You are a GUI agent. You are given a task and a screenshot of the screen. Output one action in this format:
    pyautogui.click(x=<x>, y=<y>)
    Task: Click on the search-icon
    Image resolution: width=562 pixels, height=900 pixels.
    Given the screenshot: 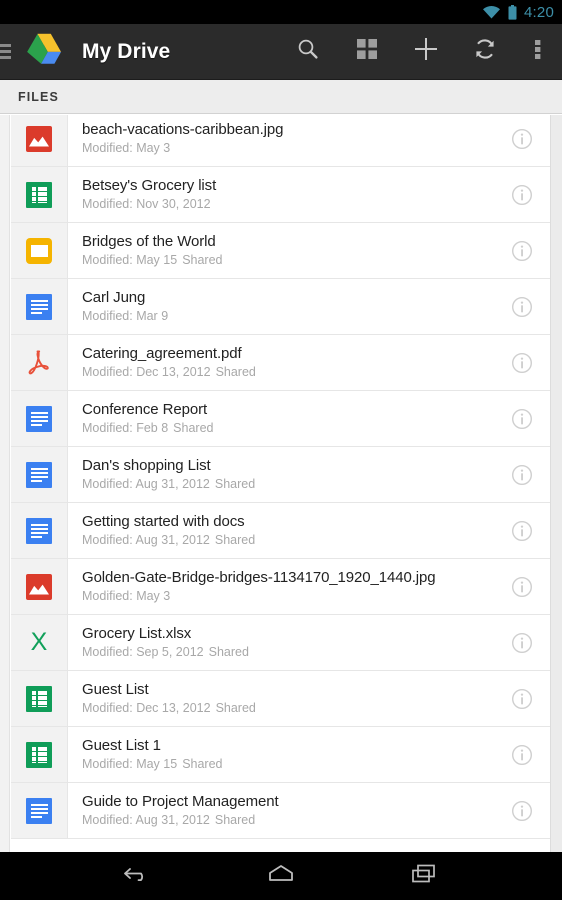 What is the action you would take?
    pyautogui.click(x=308, y=51)
    